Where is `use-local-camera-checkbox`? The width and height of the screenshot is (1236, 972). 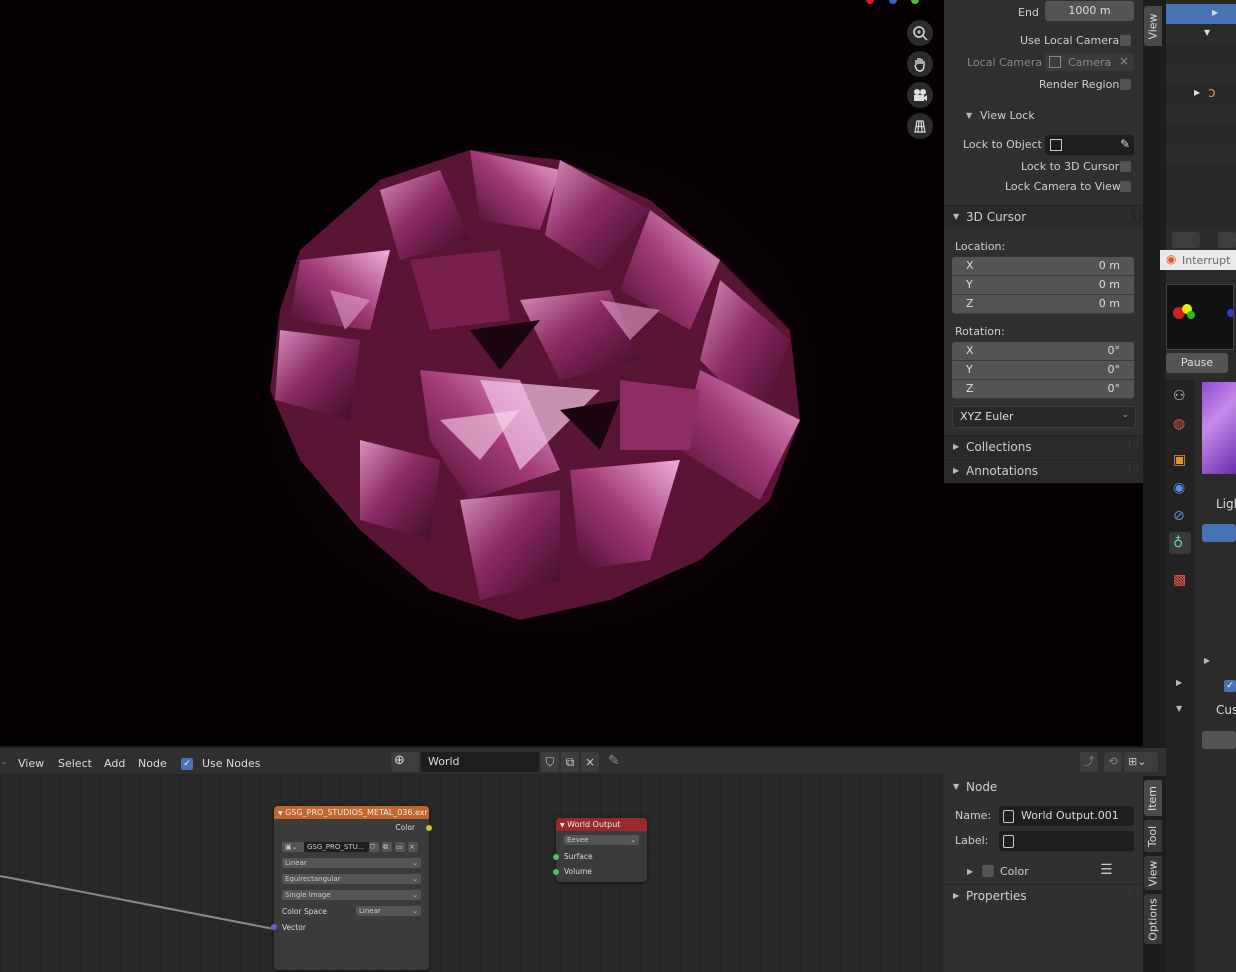 use-local-camera-checkbox is located at coordinates (1125, 40).